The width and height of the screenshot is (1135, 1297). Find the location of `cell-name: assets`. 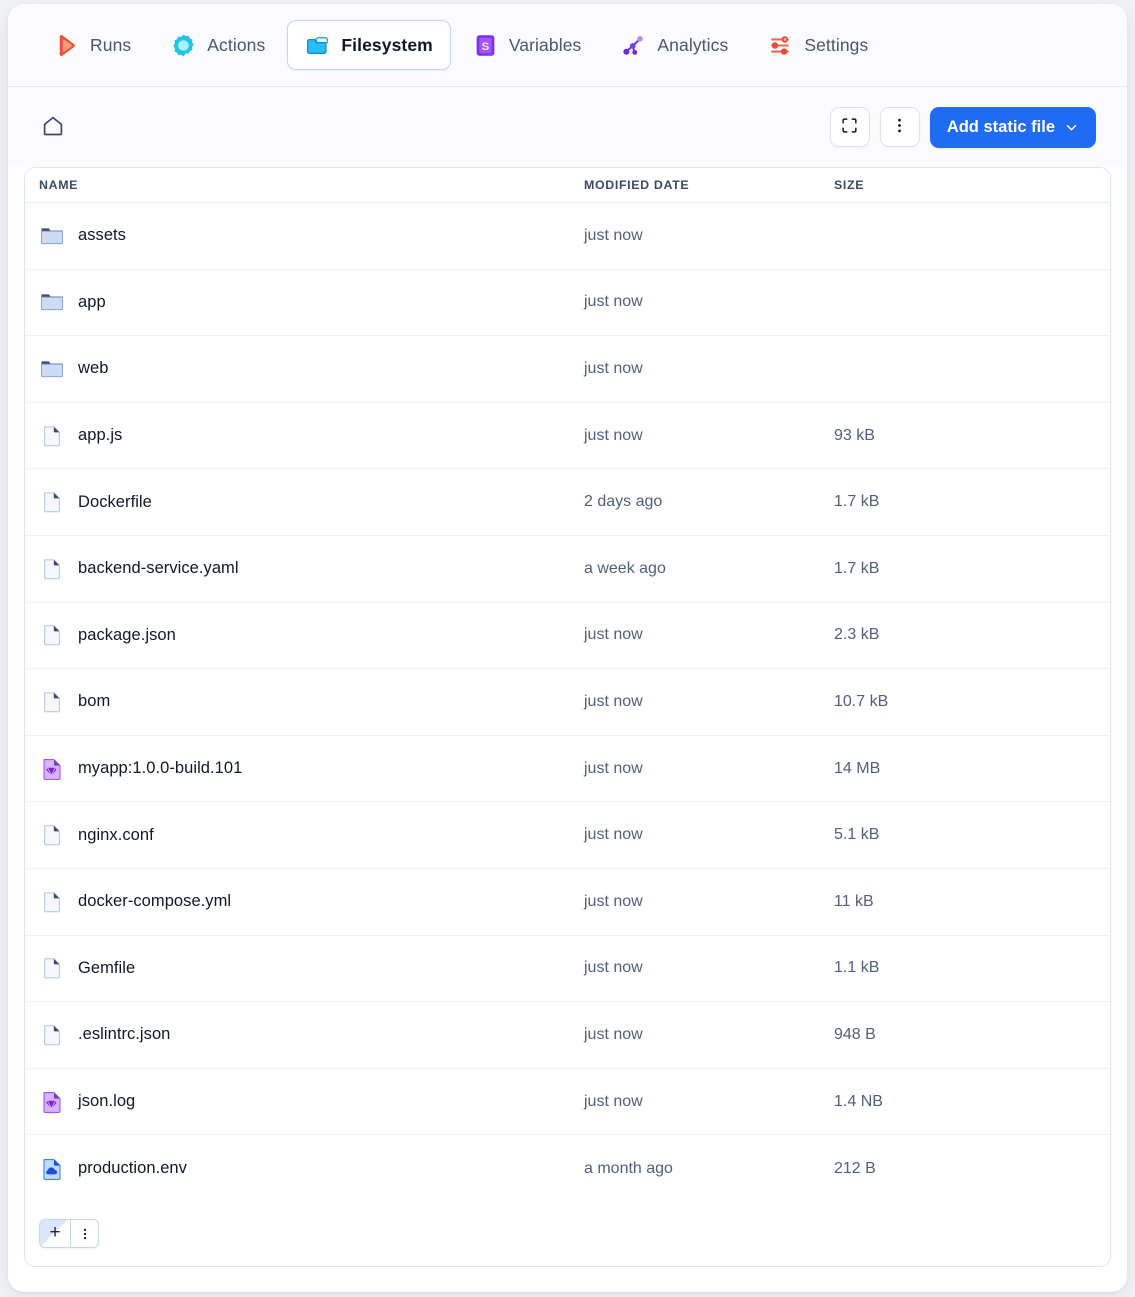

cell-name: assets is located at coordinates (311, 236).